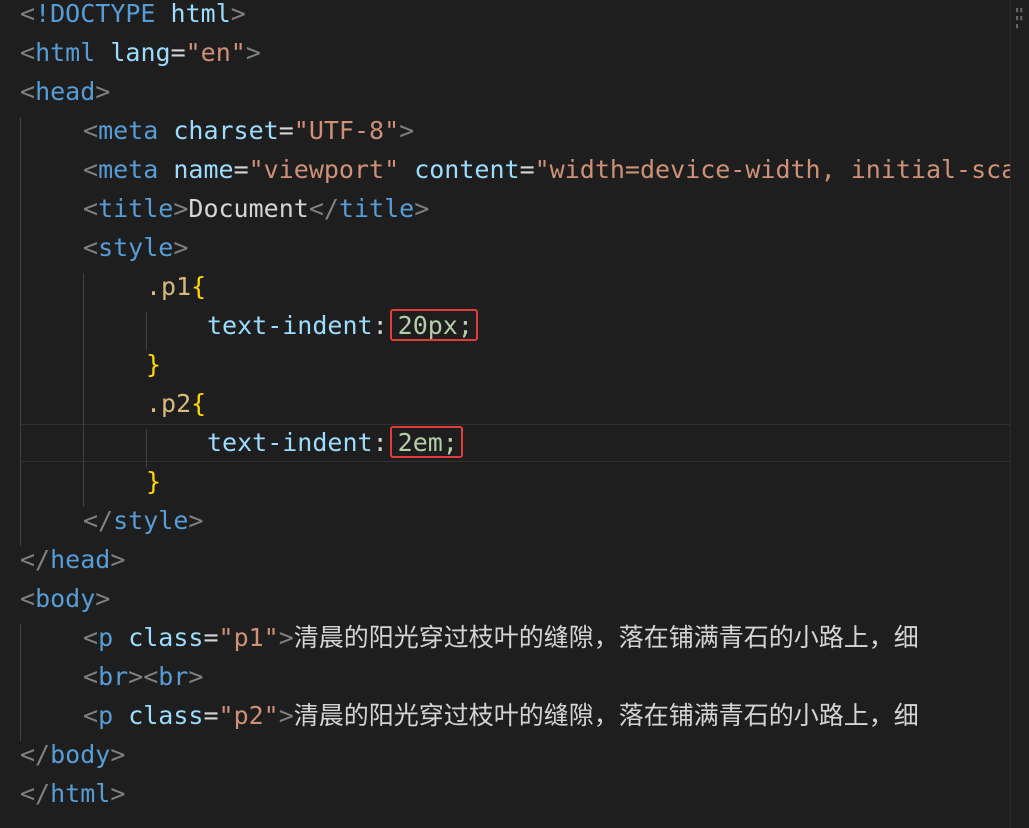  Describe the element at coordinates (515, 526) in the screenshot. I see `code-line: </style>` at that location.